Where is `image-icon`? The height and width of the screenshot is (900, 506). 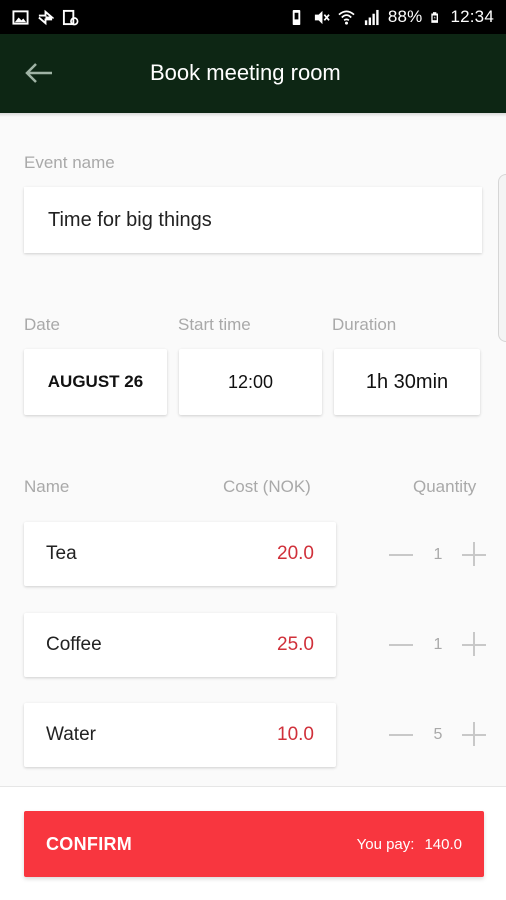 image-icon is located at coordinates (20, 17).